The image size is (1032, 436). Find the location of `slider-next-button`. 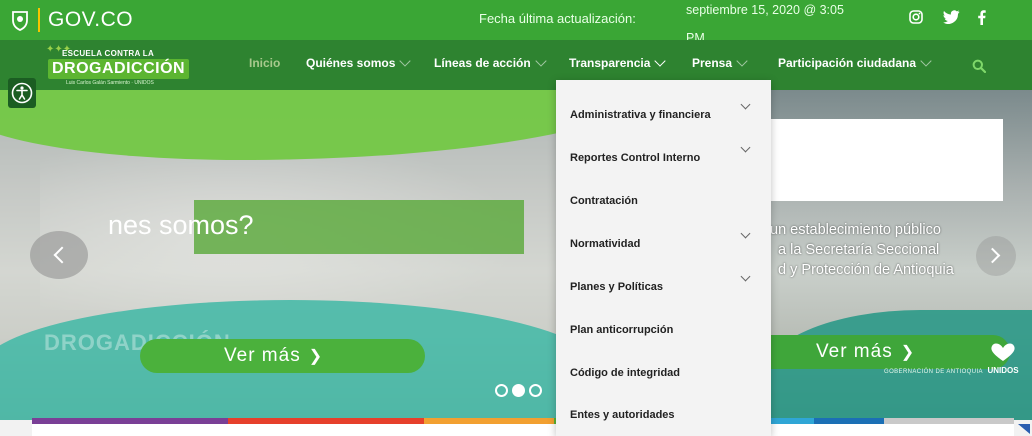

slider-next-button is located at coordinates (996, 256).